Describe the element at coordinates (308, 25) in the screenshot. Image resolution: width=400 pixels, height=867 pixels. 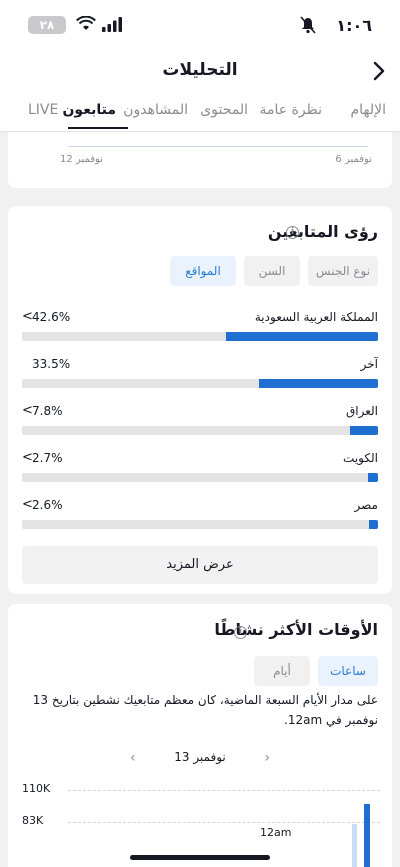
I see `bell-off-icon` at that location.